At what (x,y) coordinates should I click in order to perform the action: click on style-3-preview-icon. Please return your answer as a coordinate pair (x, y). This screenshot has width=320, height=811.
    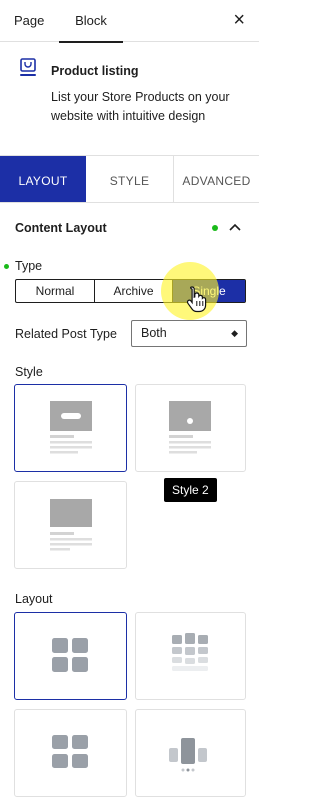
    Looking at the image, I should click on (71, 525).